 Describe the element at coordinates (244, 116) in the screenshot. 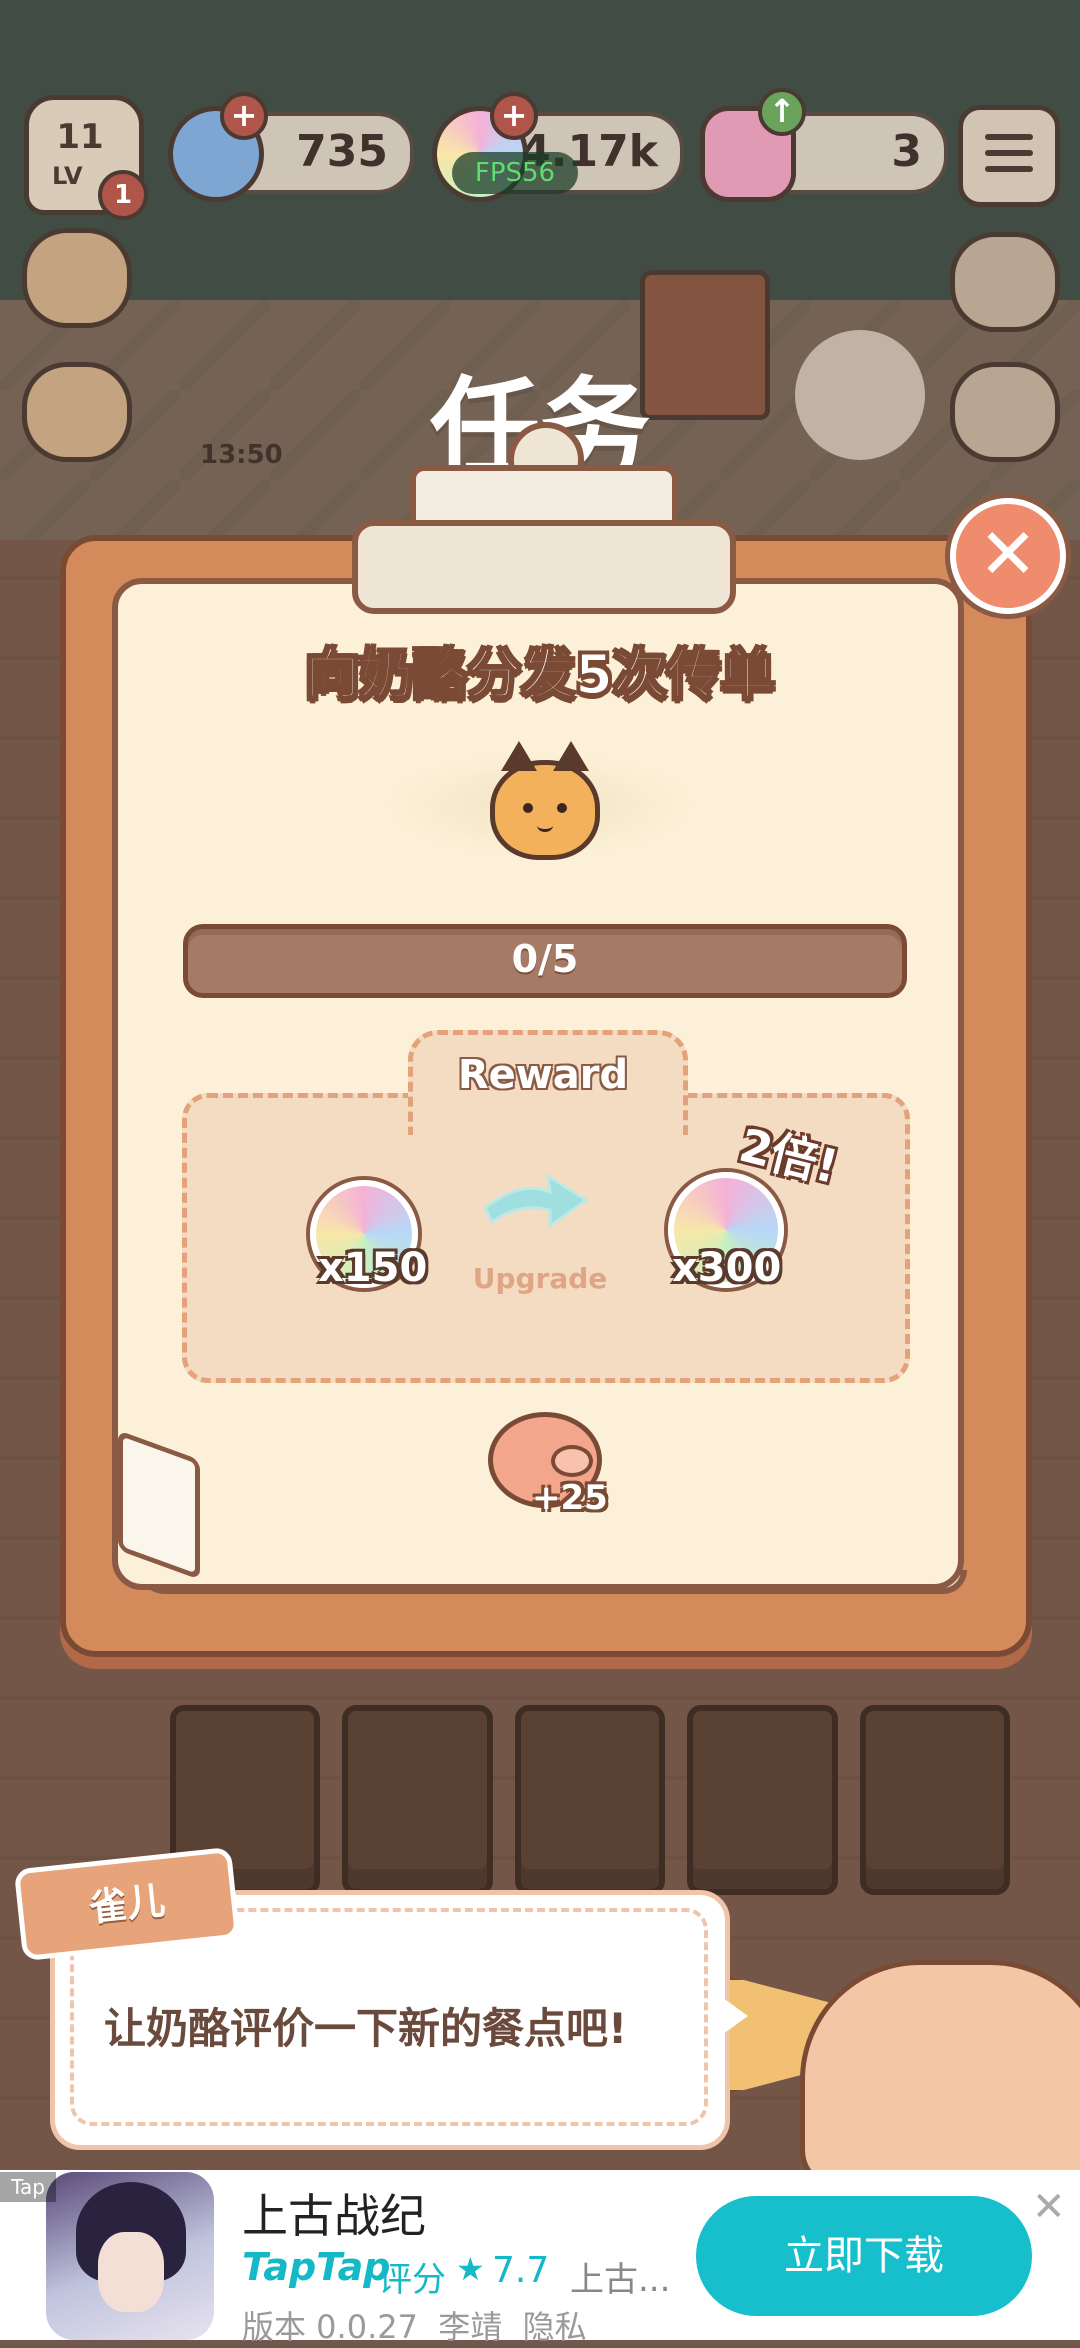

I see `add-gems-button: +` at that location.